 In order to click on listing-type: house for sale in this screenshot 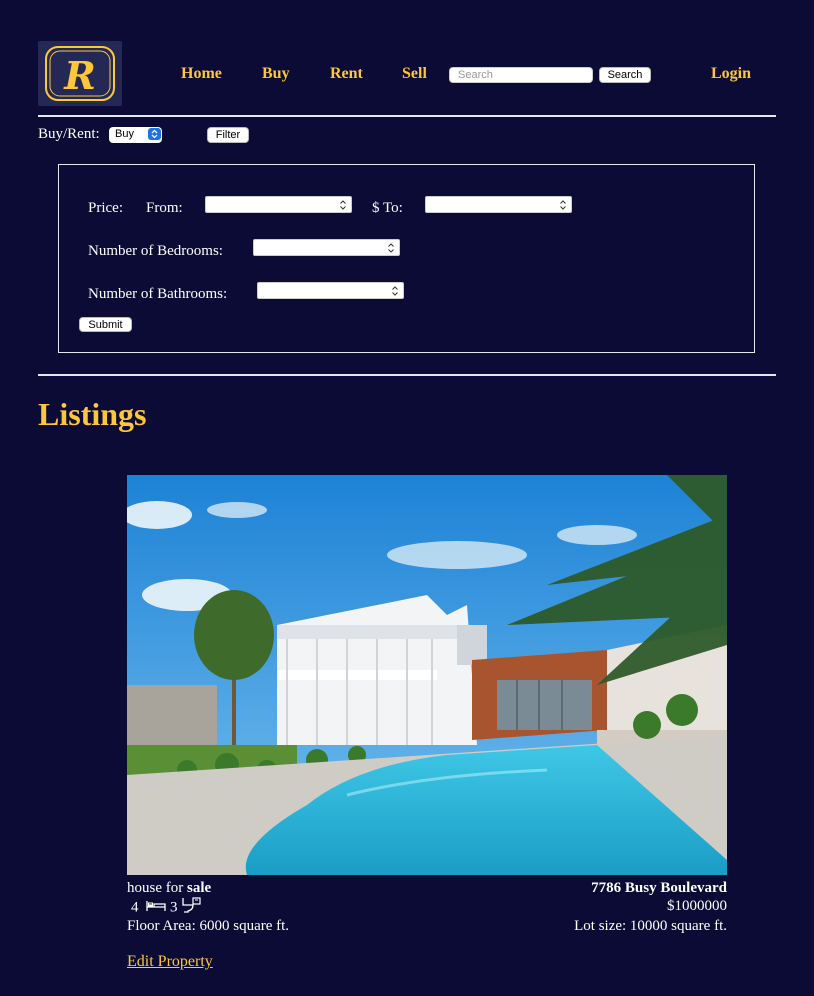, I will do `click(169, 888)`.